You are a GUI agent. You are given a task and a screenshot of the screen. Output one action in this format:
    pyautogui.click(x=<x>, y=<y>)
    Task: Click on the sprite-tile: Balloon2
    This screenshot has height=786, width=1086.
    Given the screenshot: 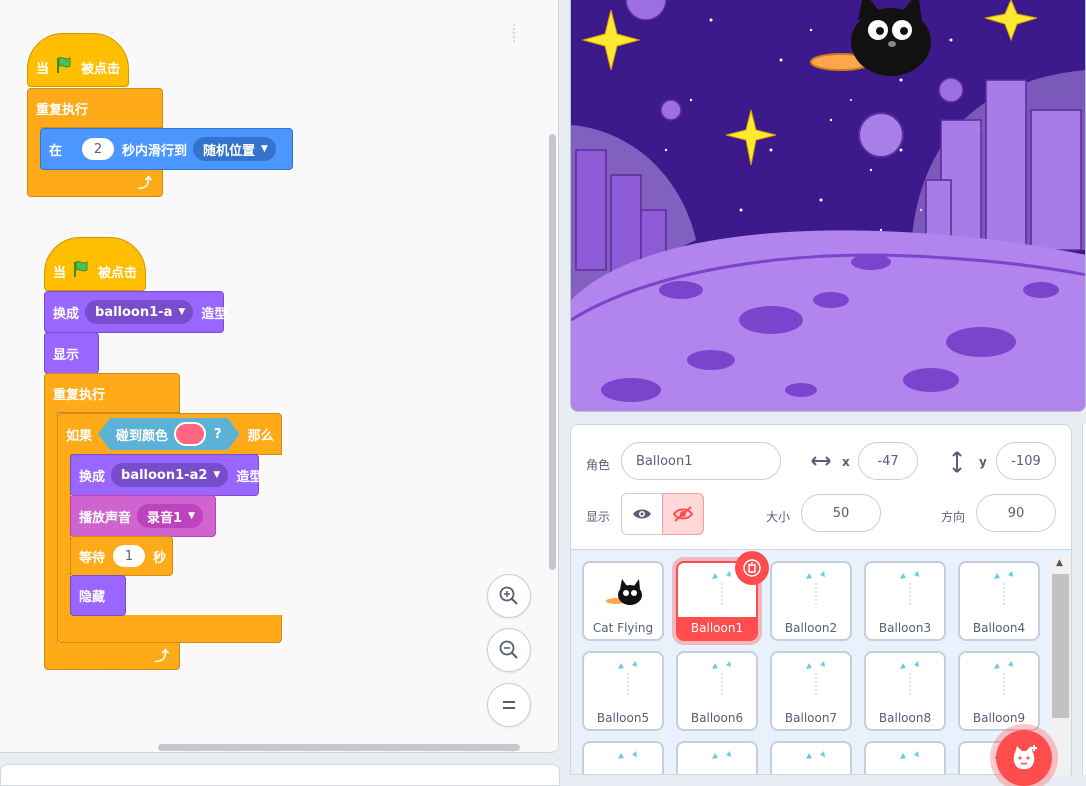 What is the action you would take?
    pyautogui.click(x=811, y=601)
    